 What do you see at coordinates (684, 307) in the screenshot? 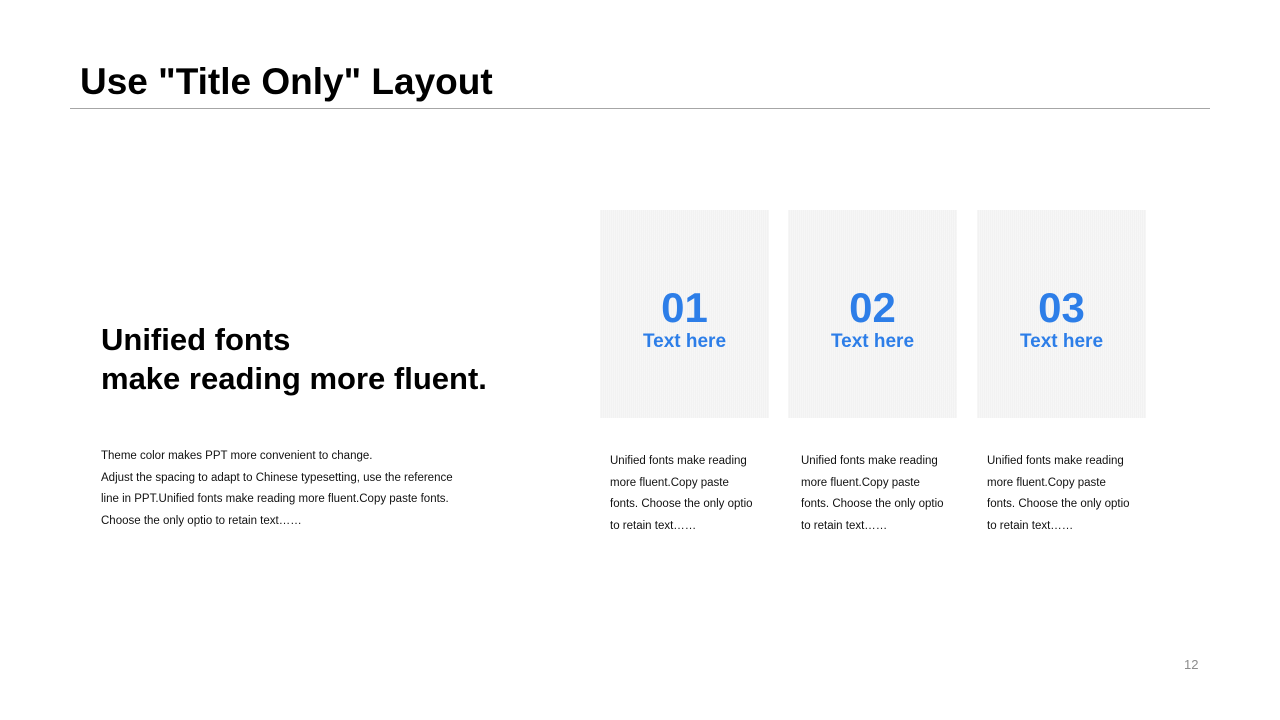
I see `card-number: 01` at bounding box center [684, 307].